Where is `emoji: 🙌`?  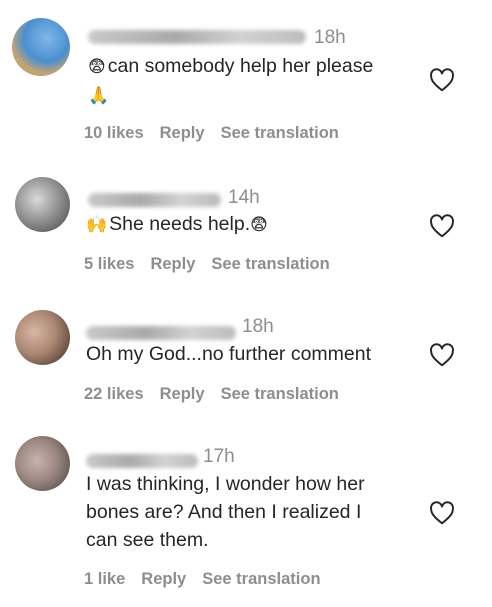
emoji: 🙌 is located at coordinates (97, 224).